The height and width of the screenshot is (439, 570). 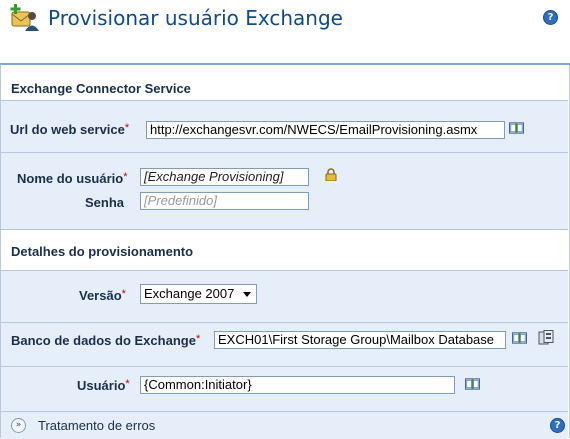 I want to click on version-label: Versão*, so click(x=102, y=295).